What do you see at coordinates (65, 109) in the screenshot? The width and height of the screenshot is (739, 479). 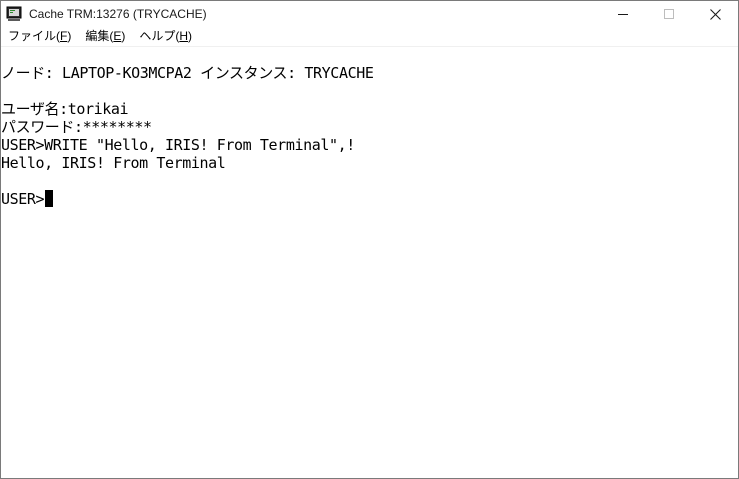 I see `username-line: ユーザ名:torikai` at bounding box center [65, 109].